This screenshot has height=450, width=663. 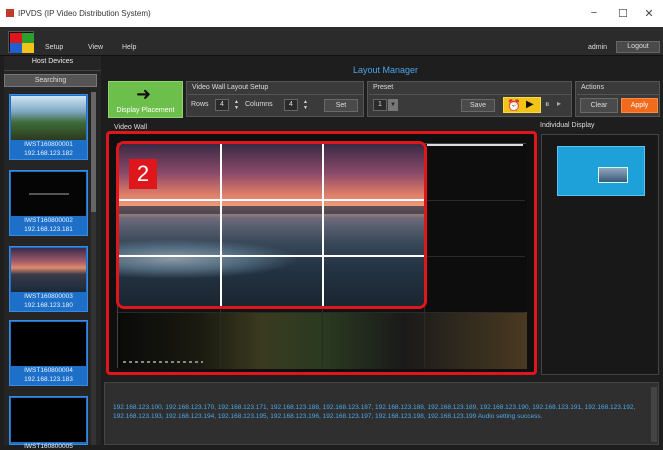 I want to click on preset-group: Preset 1 ▼ Save ⏰ ▶ ⏸ ▸, so click(x=469, y=99).